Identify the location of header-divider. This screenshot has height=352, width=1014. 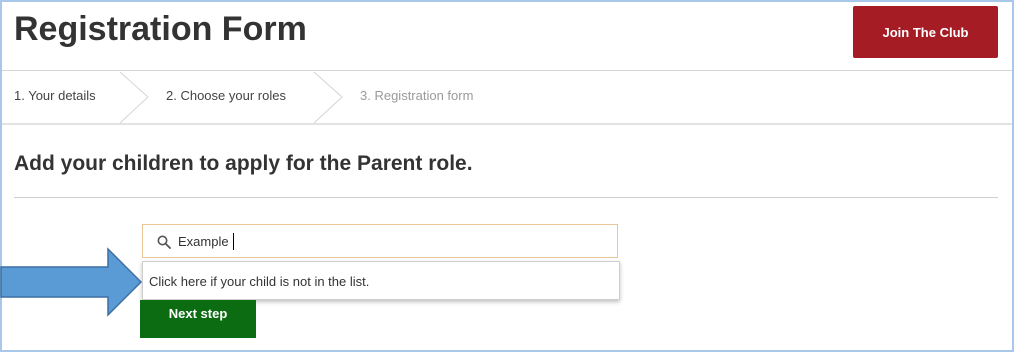
(507, 70).